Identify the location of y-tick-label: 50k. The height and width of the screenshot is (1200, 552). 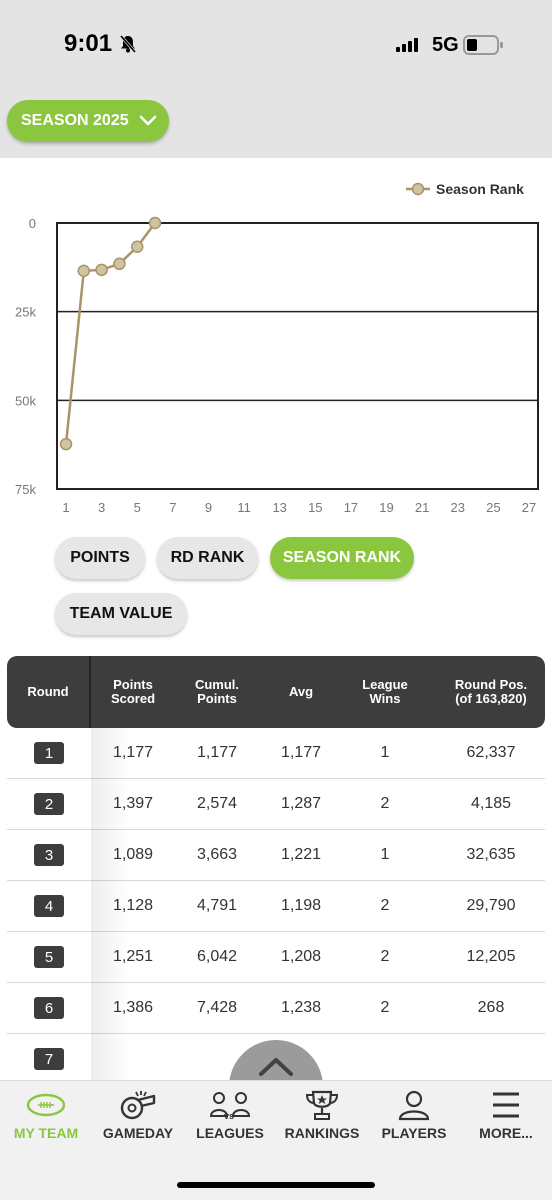
(25, 400).